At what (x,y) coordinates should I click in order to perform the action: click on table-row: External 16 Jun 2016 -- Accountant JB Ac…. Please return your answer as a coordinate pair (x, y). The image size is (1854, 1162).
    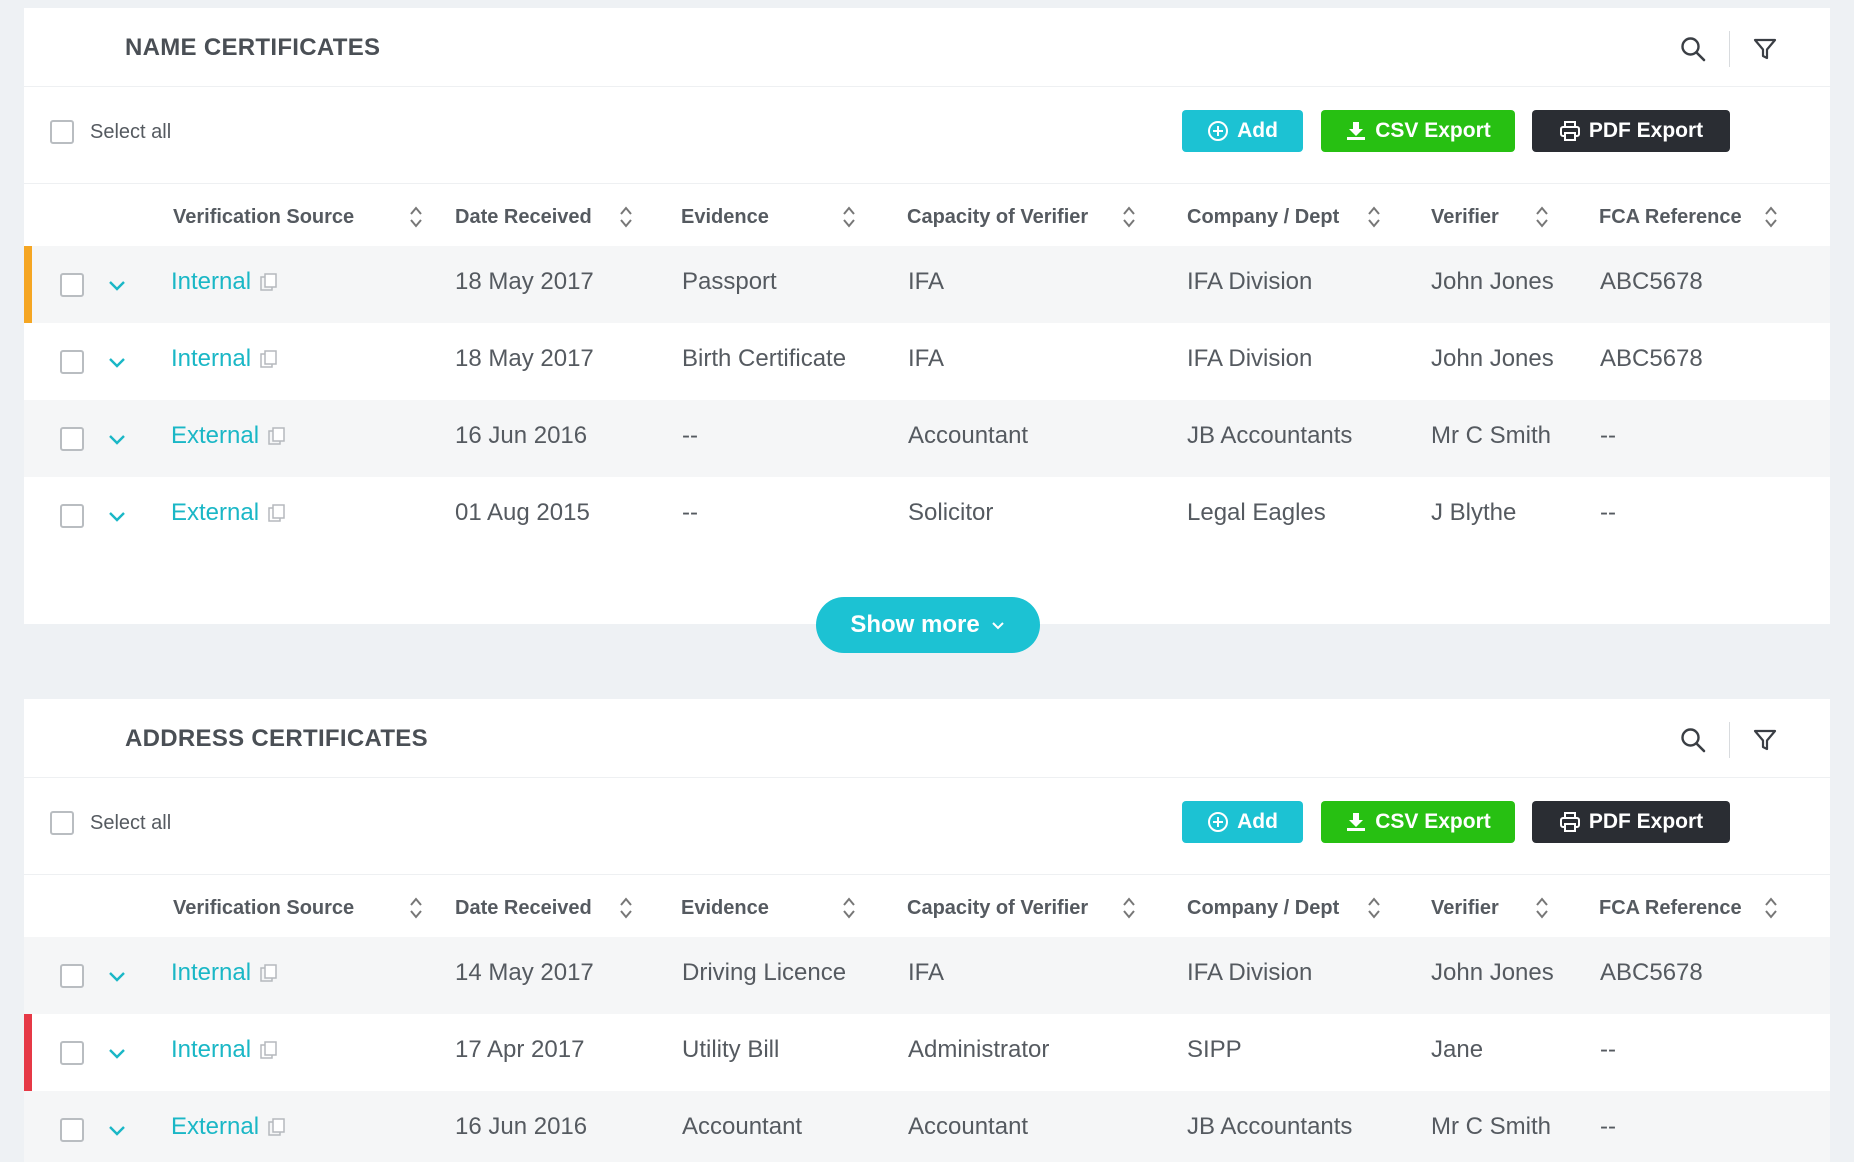
    Looking at the image, I should click on (927, 438).